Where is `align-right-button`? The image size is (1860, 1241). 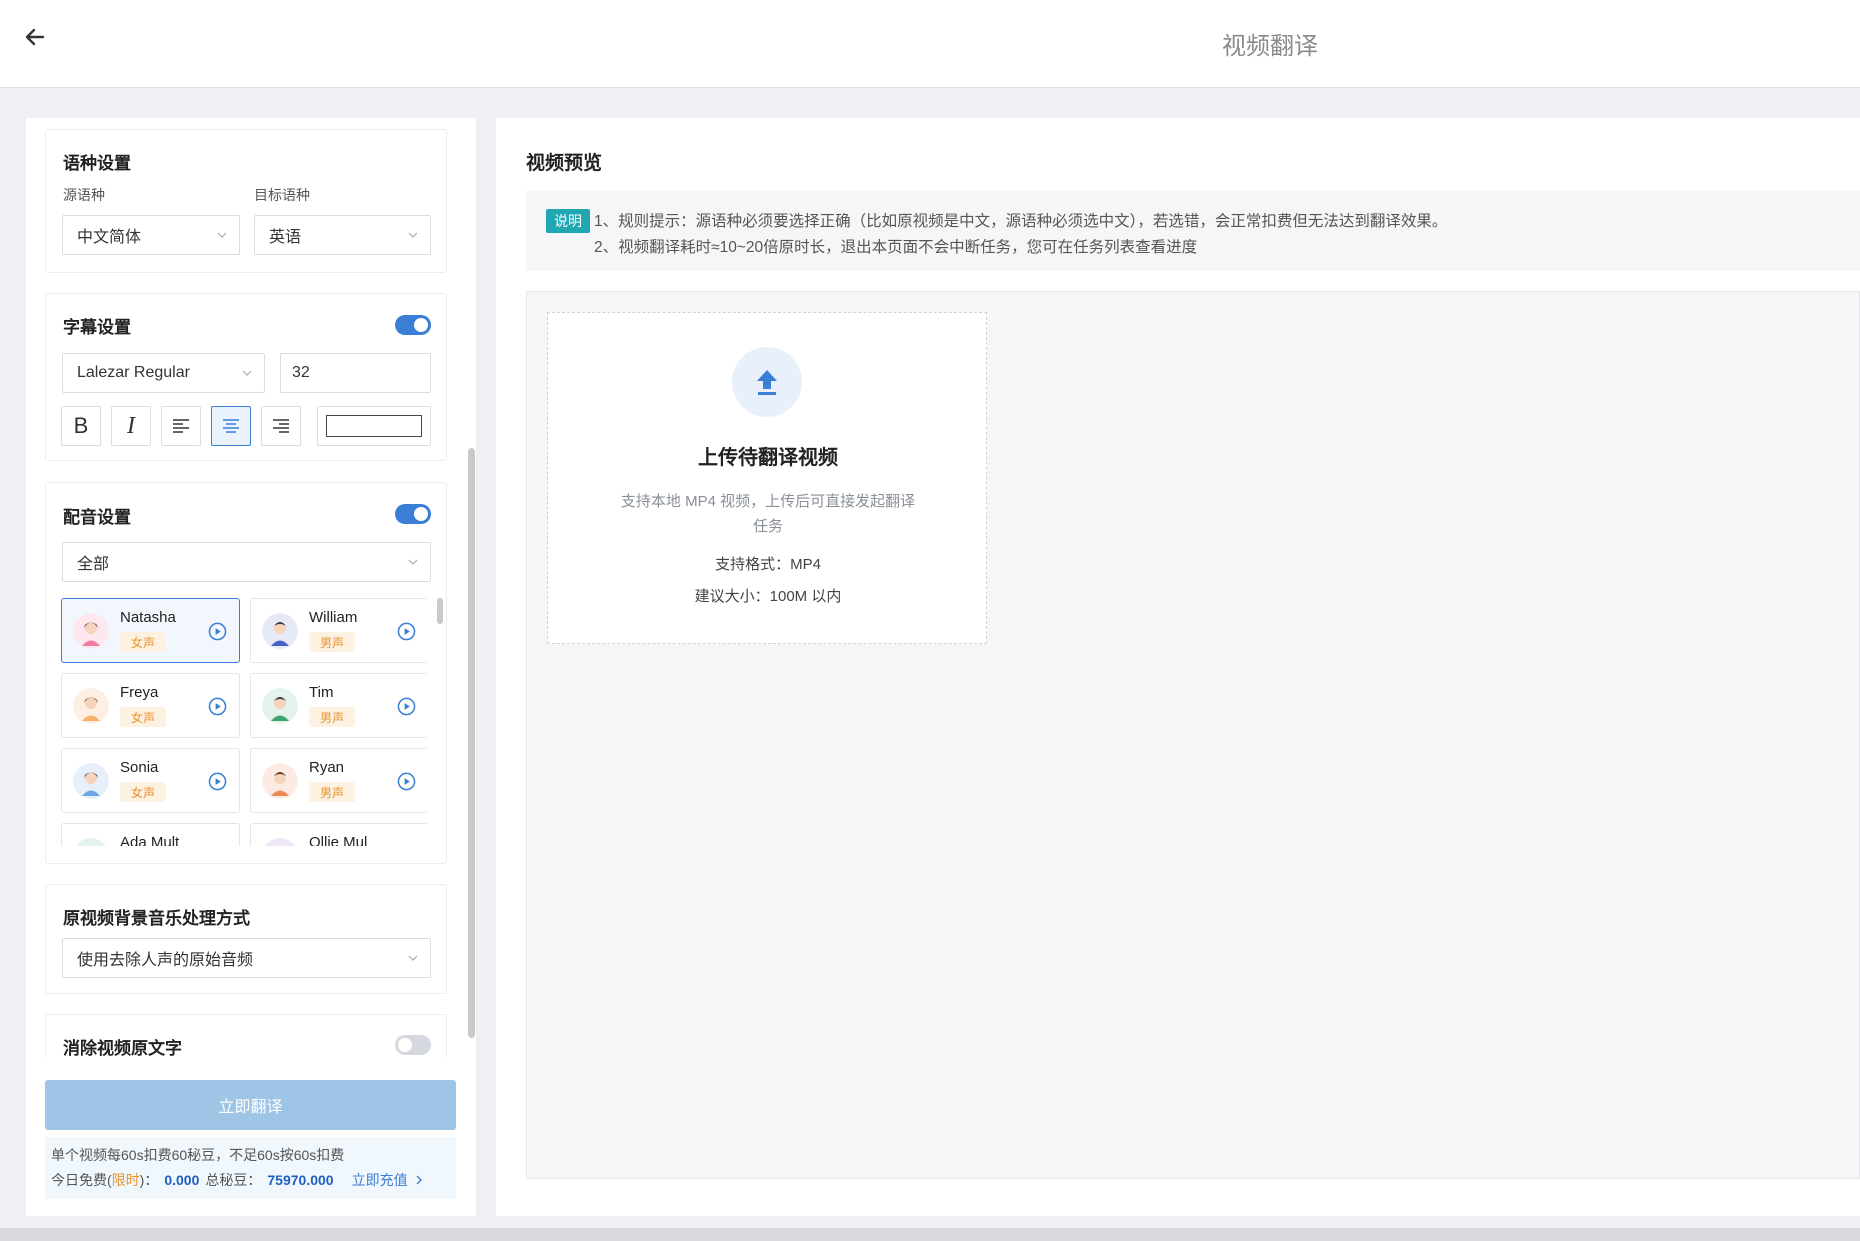 align-right-button is located at coordinates (281, 426).